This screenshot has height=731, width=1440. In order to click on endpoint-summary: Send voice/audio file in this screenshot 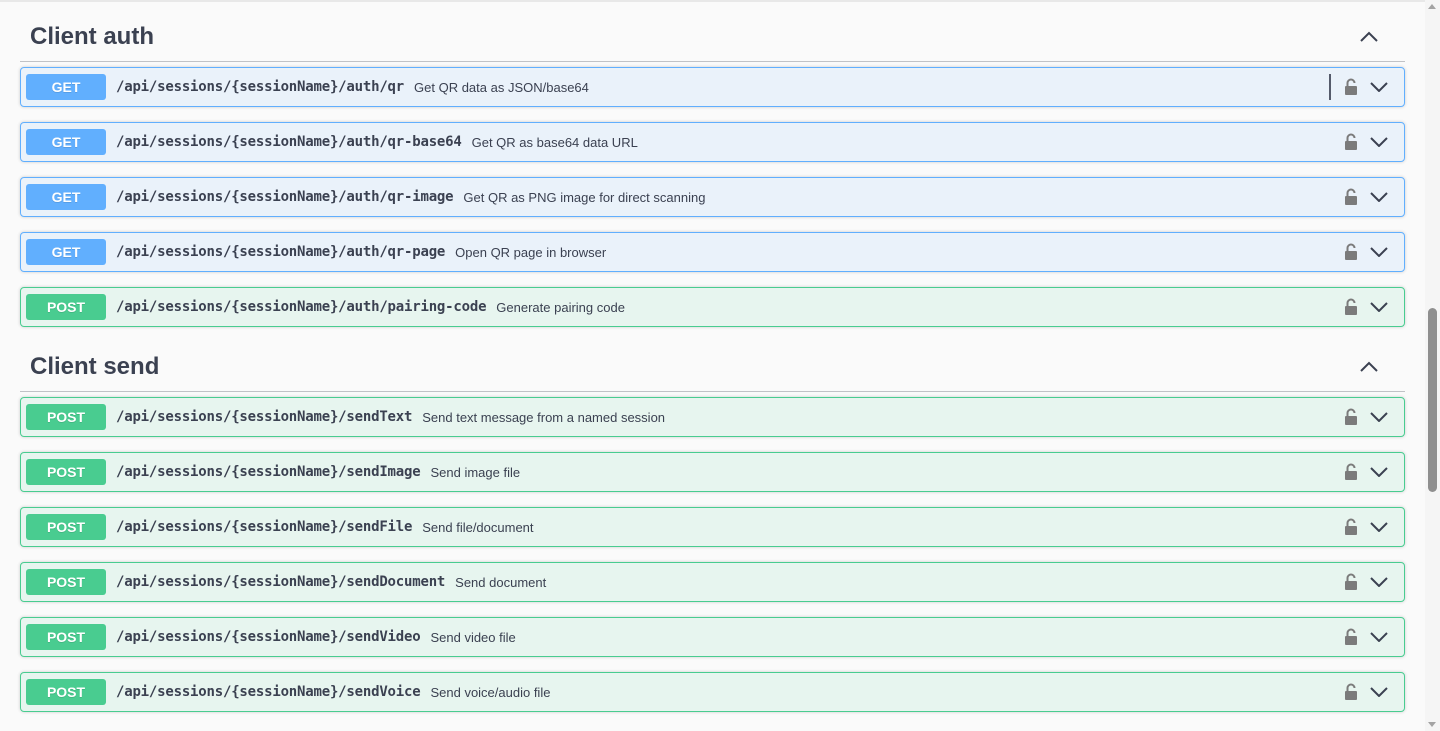, I will do `click(490, 692)`.